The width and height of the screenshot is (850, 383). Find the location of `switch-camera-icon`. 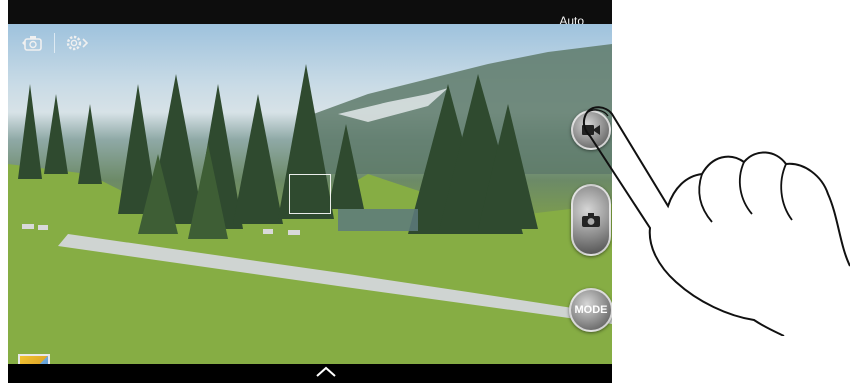

switch-camera-icon is located at coordinates (33, 43).